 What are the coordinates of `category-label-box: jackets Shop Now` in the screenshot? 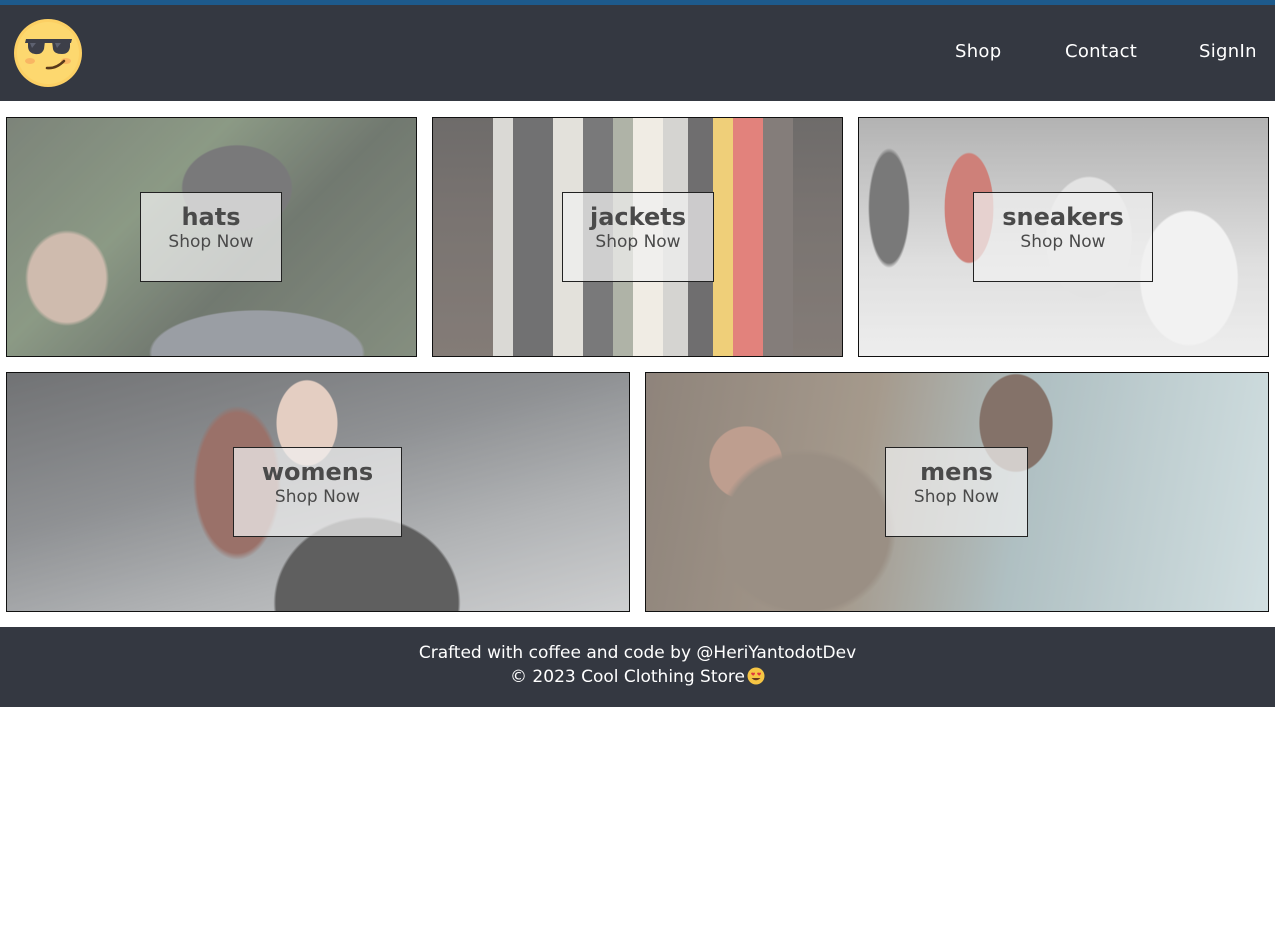 It's located at (638, 237).